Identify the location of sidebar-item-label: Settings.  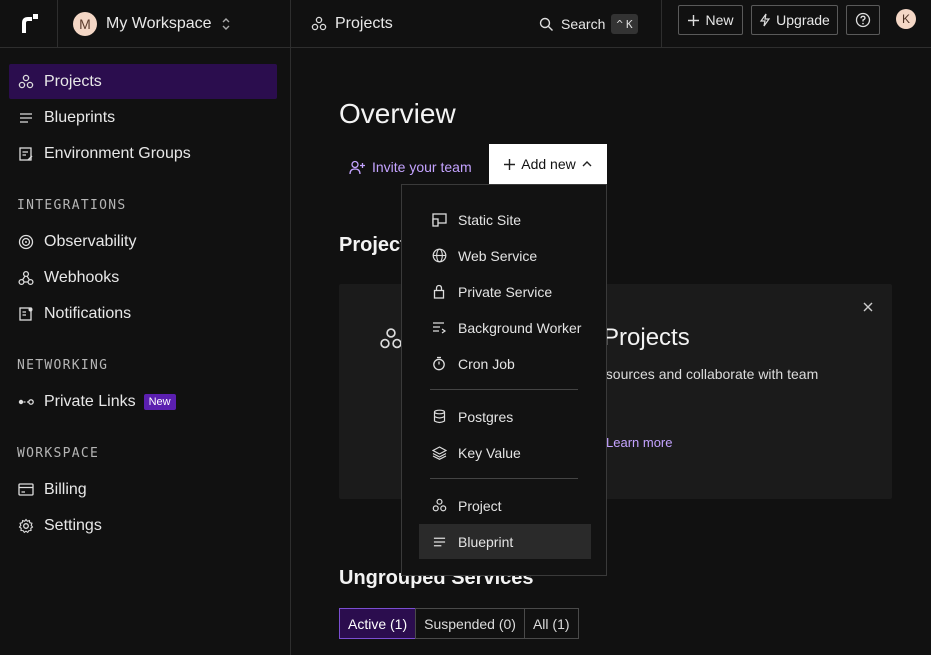
(73, 525).